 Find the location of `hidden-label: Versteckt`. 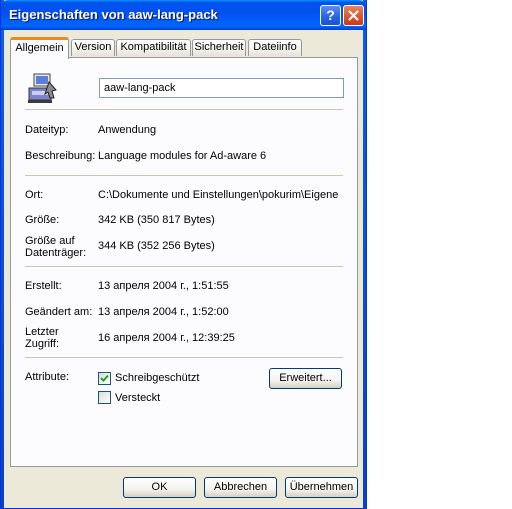

hidden-label: Versteckt is located at coordinates (137, 398).